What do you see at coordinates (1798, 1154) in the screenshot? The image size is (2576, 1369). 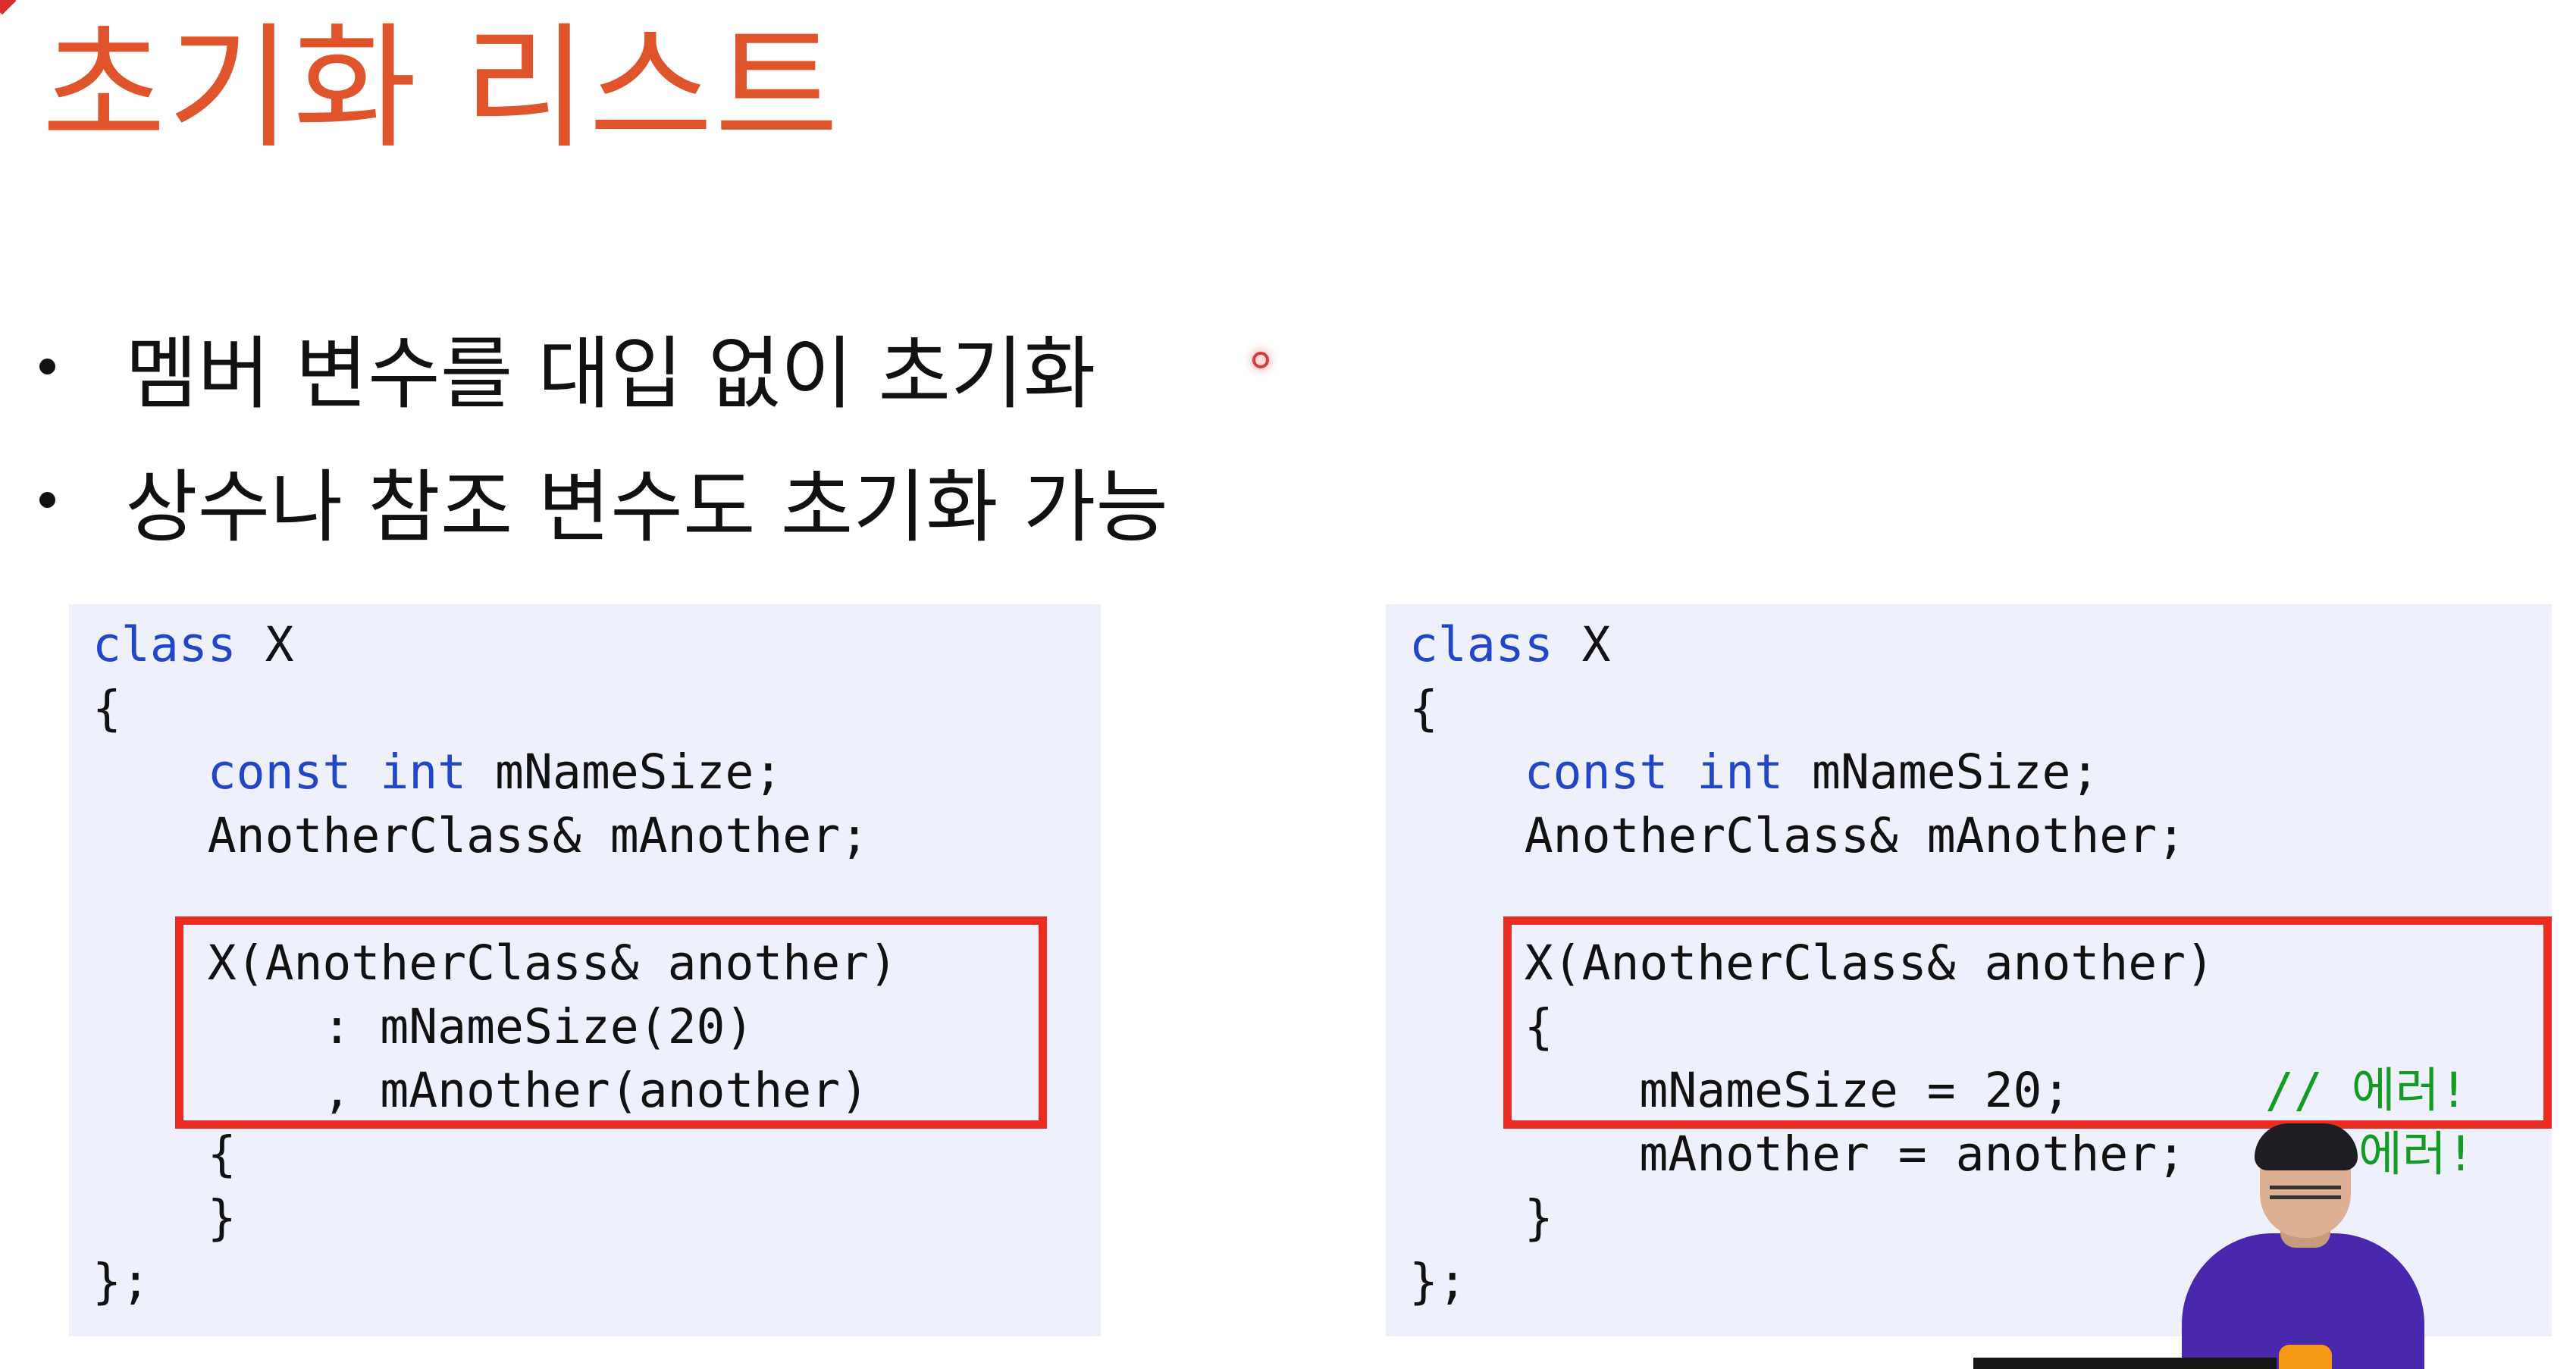 I see `code-line: mAnother = another;` at bounding box center [1798, 1154].